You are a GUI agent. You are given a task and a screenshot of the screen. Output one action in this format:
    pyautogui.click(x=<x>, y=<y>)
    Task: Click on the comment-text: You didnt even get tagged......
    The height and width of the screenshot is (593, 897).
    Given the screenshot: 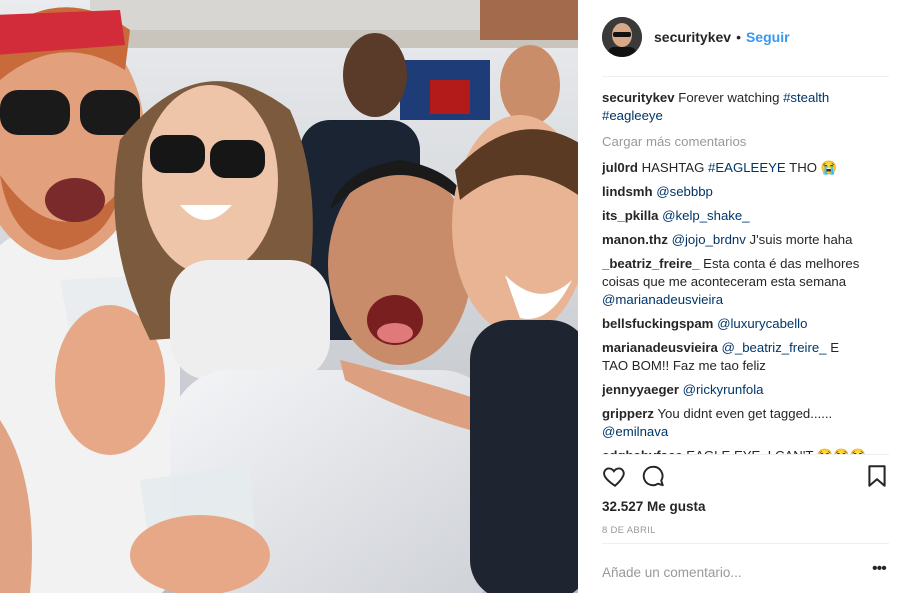 What is the action you would take?
    pyautogui.click(x=745, y=413)
    